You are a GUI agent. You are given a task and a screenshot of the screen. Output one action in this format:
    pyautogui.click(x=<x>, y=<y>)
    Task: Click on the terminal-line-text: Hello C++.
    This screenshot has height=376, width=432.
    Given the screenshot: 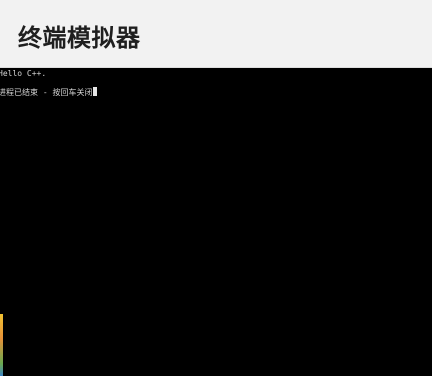 What is the action you would take?
    pyautogui.click(x=23, y=73)
    